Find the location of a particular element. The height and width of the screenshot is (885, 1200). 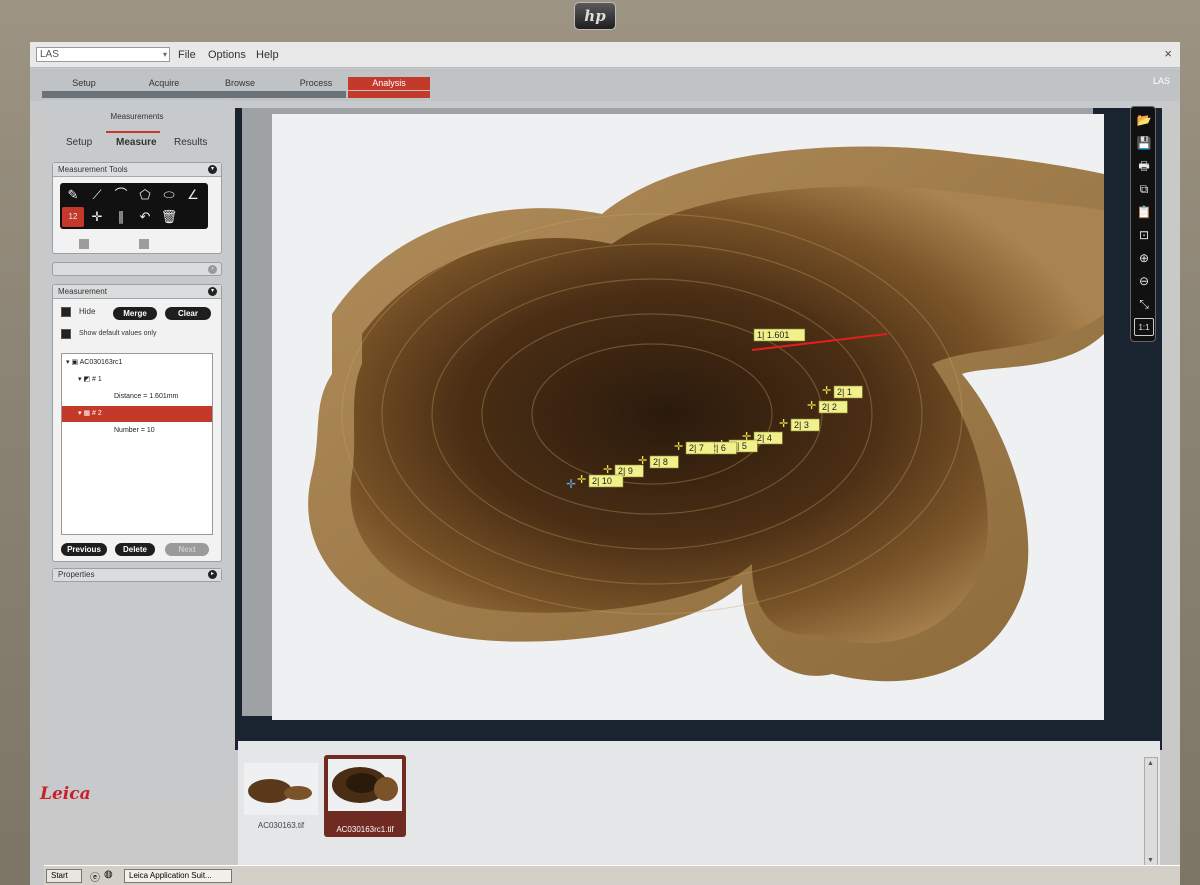

workflow-tab-analysis: Analysis is located at coordinates (389, 83).